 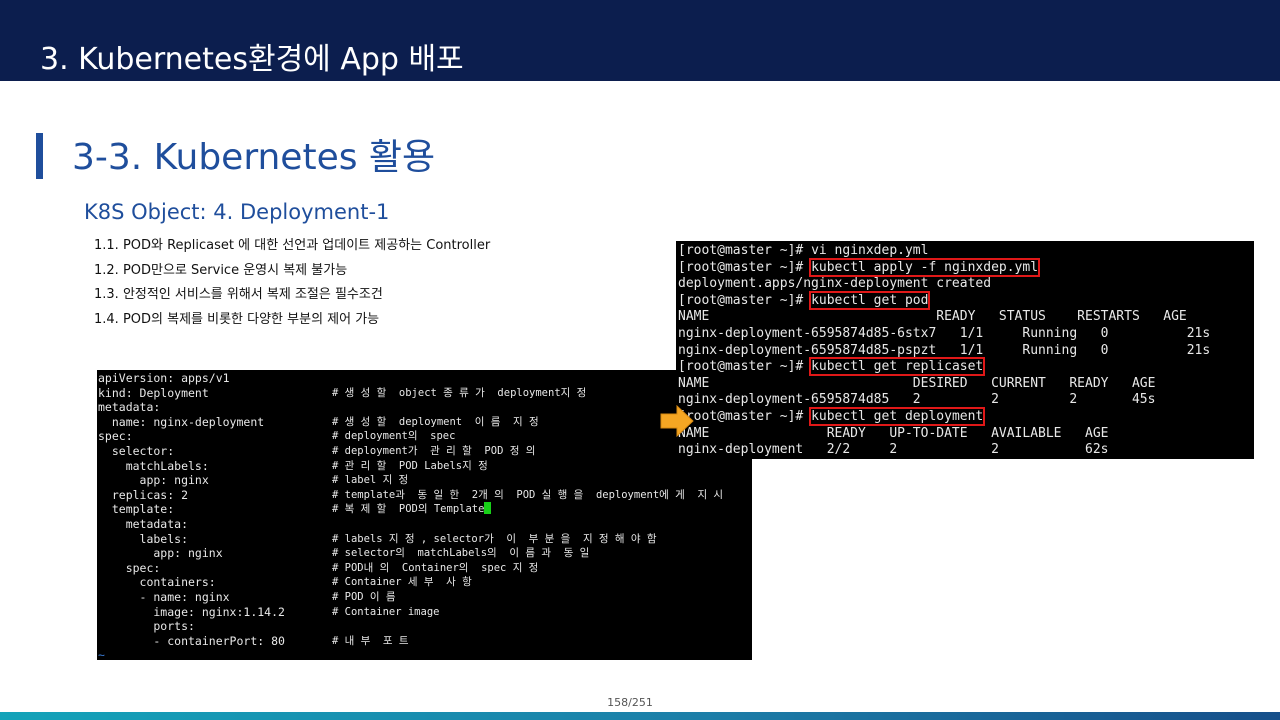 I want to click on yaml-code: replicas: 2, so click(x=143, y=494).